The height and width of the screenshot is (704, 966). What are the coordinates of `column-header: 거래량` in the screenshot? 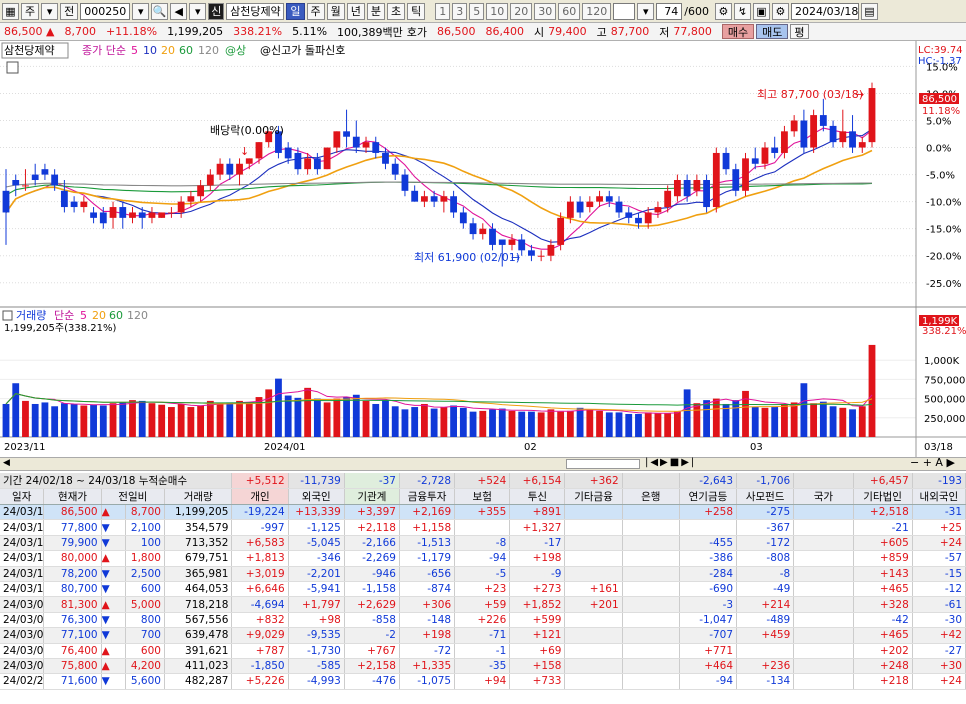 It's located at (198, 496).